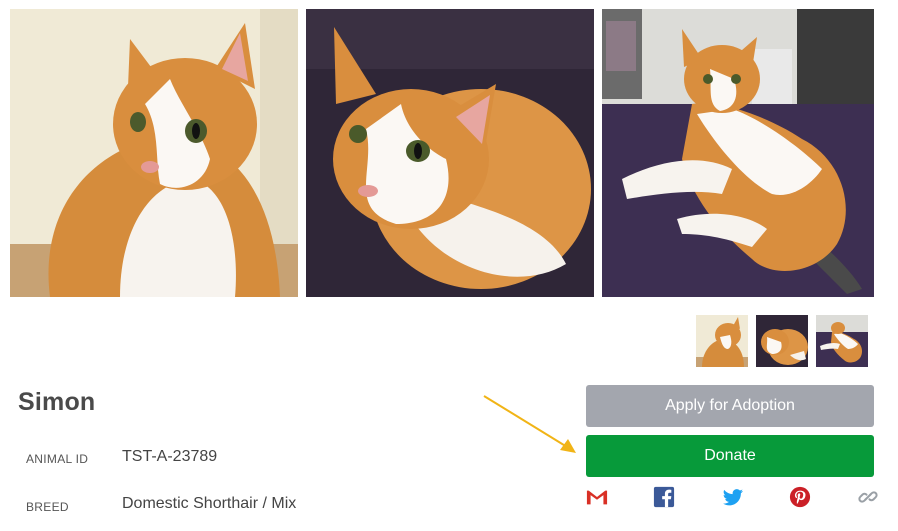  What do you see at coordinates (730, 456) in the screenshot?
I see `donate-button: Donate` at bounding box center [730, 456].